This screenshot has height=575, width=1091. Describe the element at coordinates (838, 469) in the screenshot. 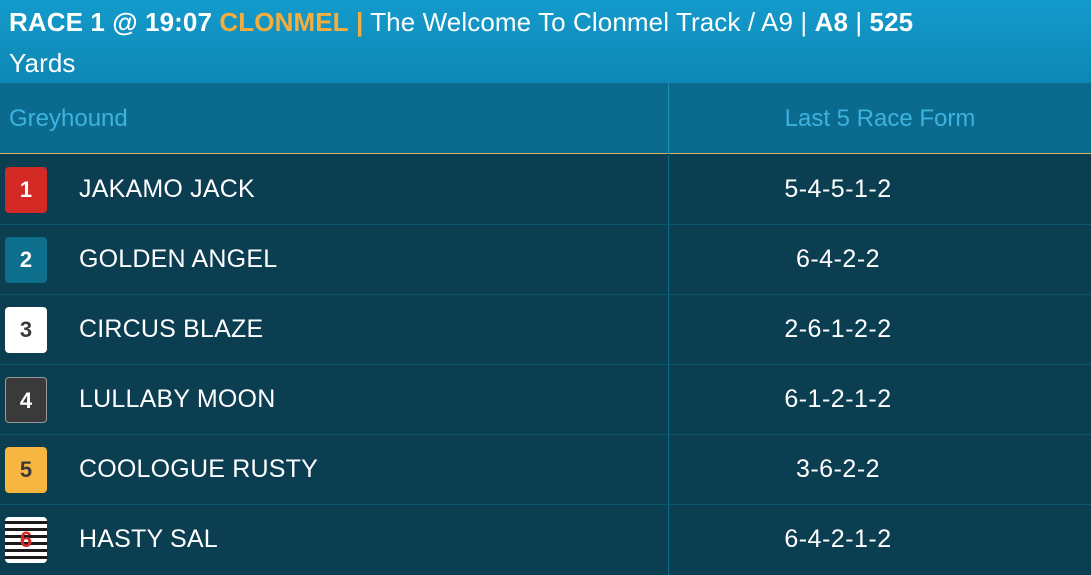

I see `race-form: 3-6-2-2` at that location.